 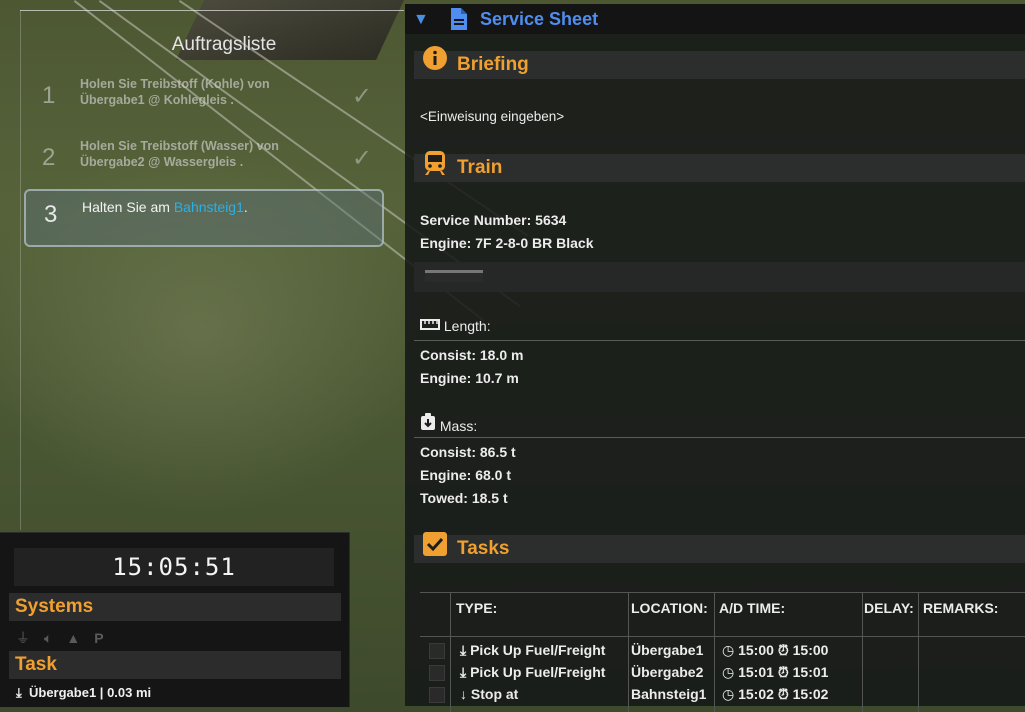 I want to click on mass-towed: Towed: 18.5 t, so click(x=464, y=498).